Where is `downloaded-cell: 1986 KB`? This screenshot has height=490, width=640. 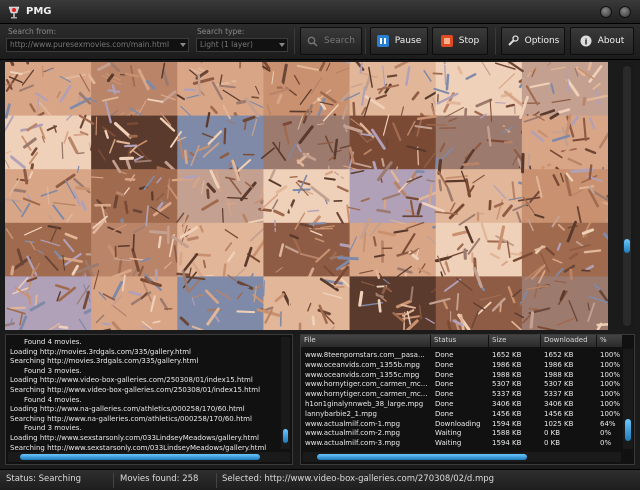
downloaded-cell: 1986 KB is located at coordinates (559, 364).